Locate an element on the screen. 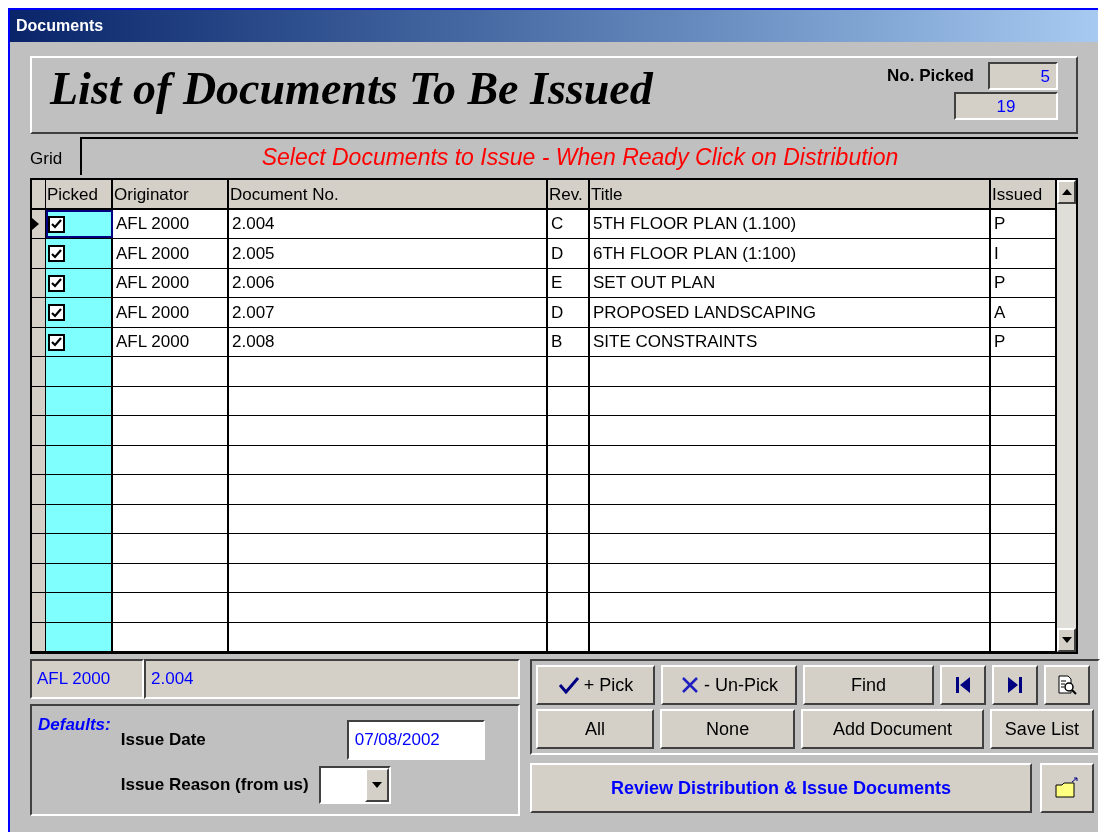 The height and width of the screenshot is (832, 1107). toolbar-button: Save List is located at coordinates (1041, 729).